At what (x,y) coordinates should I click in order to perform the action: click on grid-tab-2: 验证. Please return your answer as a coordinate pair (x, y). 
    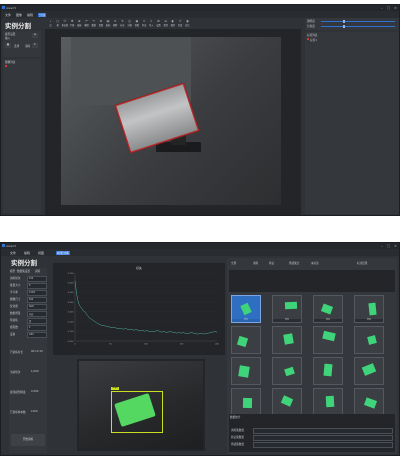
    Looking at the image, I should click on (271, 263).